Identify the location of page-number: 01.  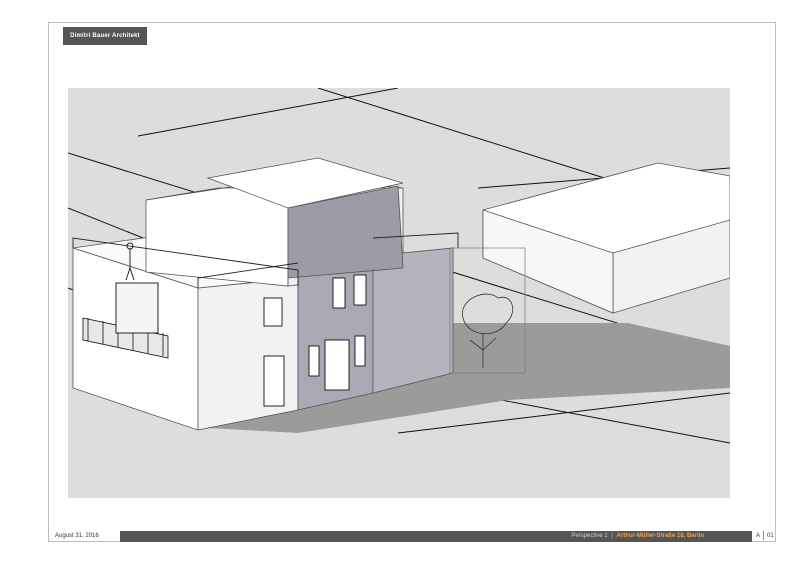
(770, 536).